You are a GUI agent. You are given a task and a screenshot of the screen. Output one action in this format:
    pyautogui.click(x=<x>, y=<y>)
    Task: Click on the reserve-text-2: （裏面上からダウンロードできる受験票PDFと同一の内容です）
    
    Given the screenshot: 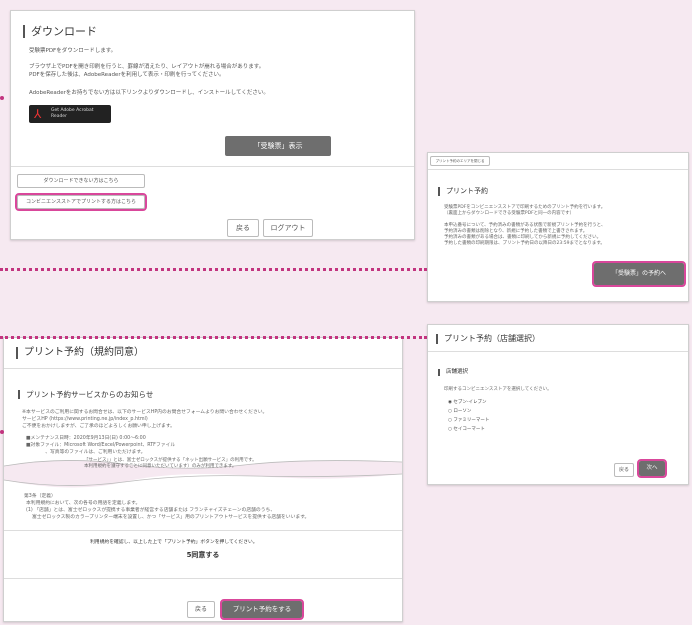 What is the action you would take?
    pyautogui.click(x=509, y=213)
    